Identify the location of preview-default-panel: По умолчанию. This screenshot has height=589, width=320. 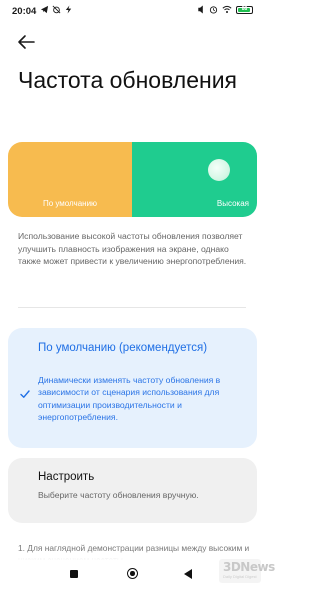
(70, 179).